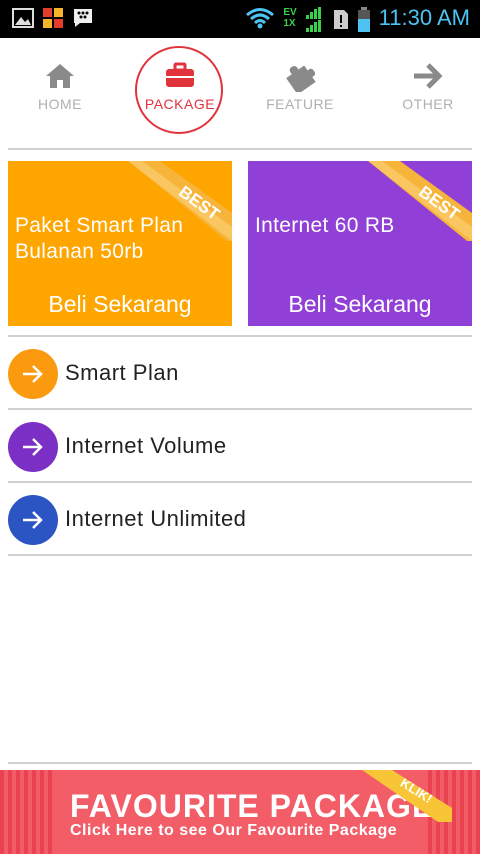  I want to click on network-type-label: EV 1X, so click(290, 18).